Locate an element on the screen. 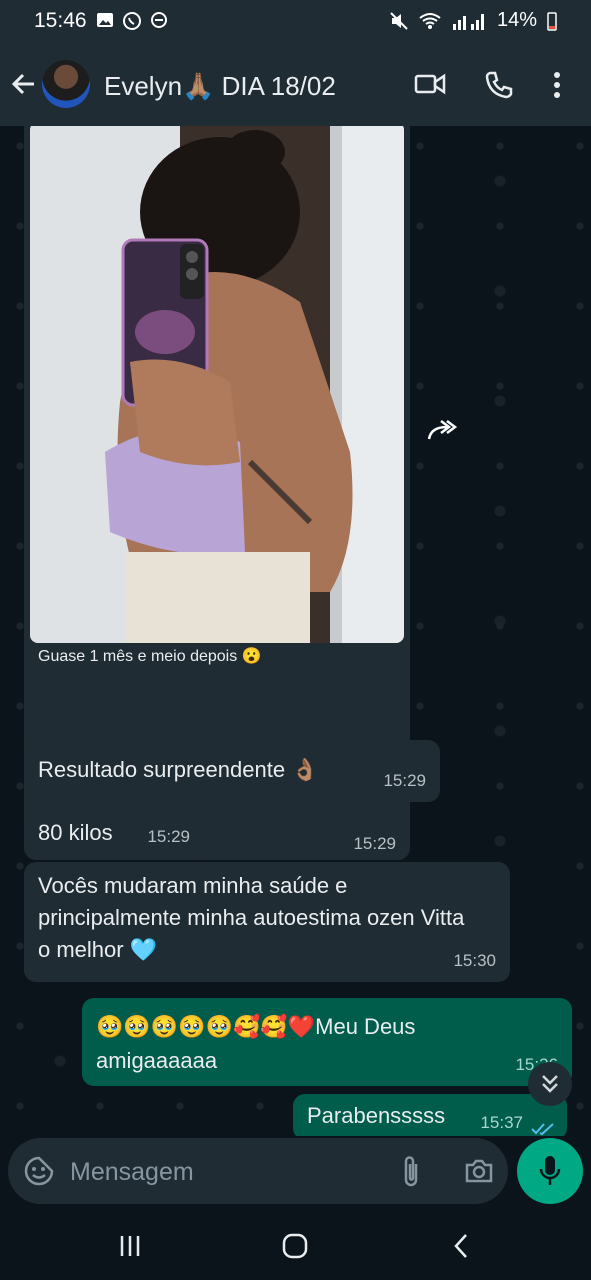 The height and width of the screenshot is (1280, 591). forward-icon is located at coordinates (442, 430).